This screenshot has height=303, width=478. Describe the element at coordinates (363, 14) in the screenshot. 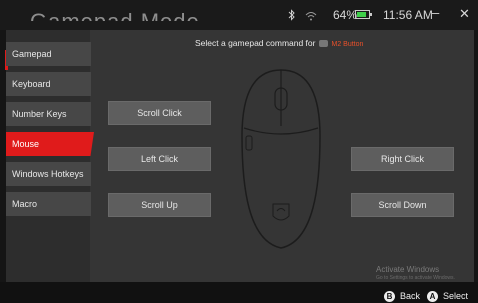

I see `battery-icon` at that location.